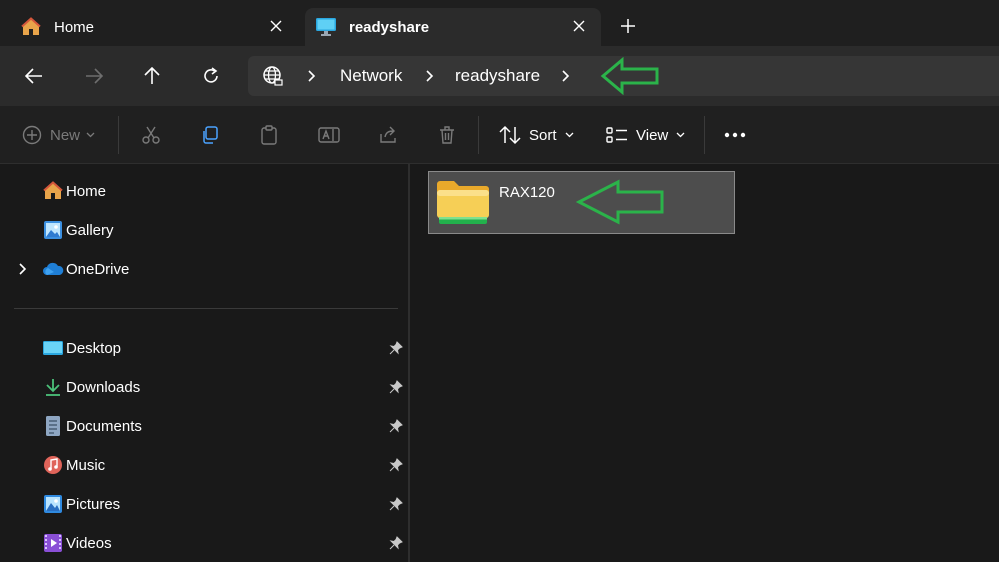 The width and height of the screenshot is (999, 562). I want to click on folder-name: RAX120, so click(527, 192).